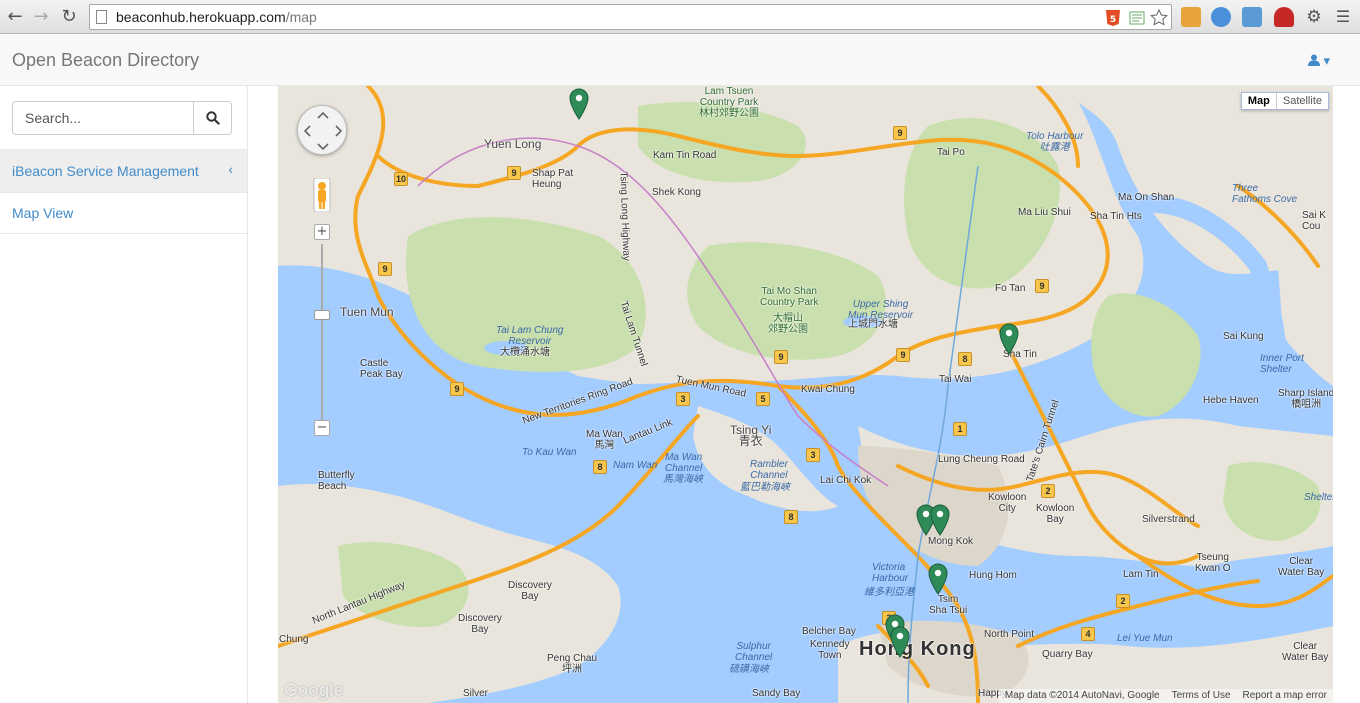  What do you see at coordinates (751, 435) in the screenshot?
I see `place-label: Tsing Yi 青衣` at bounding box center [751, 435].